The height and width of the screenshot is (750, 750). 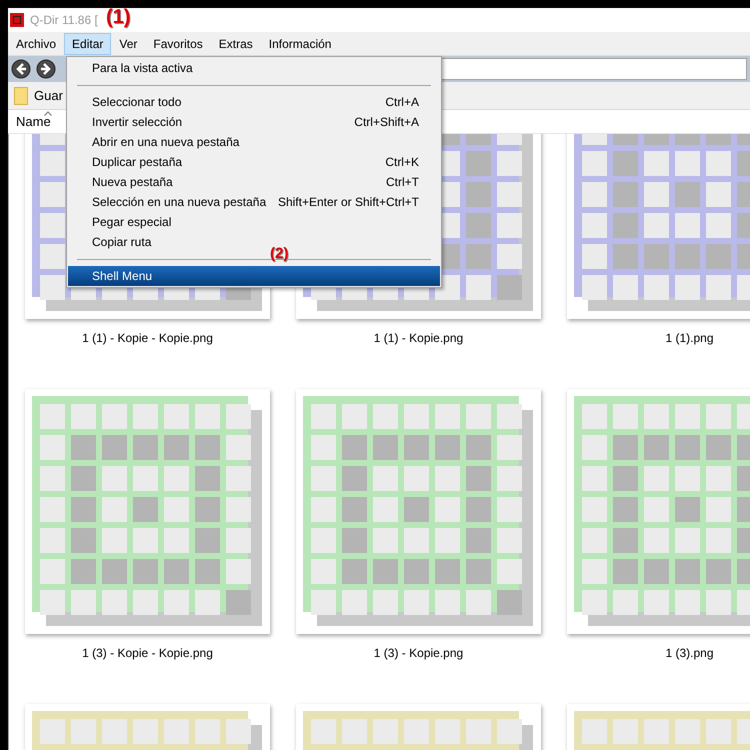 What do you see at coordinates (402, 162) in the screenshot?
I see `shortcut-text: Ctrl+K` at bounding box center [402, 162].